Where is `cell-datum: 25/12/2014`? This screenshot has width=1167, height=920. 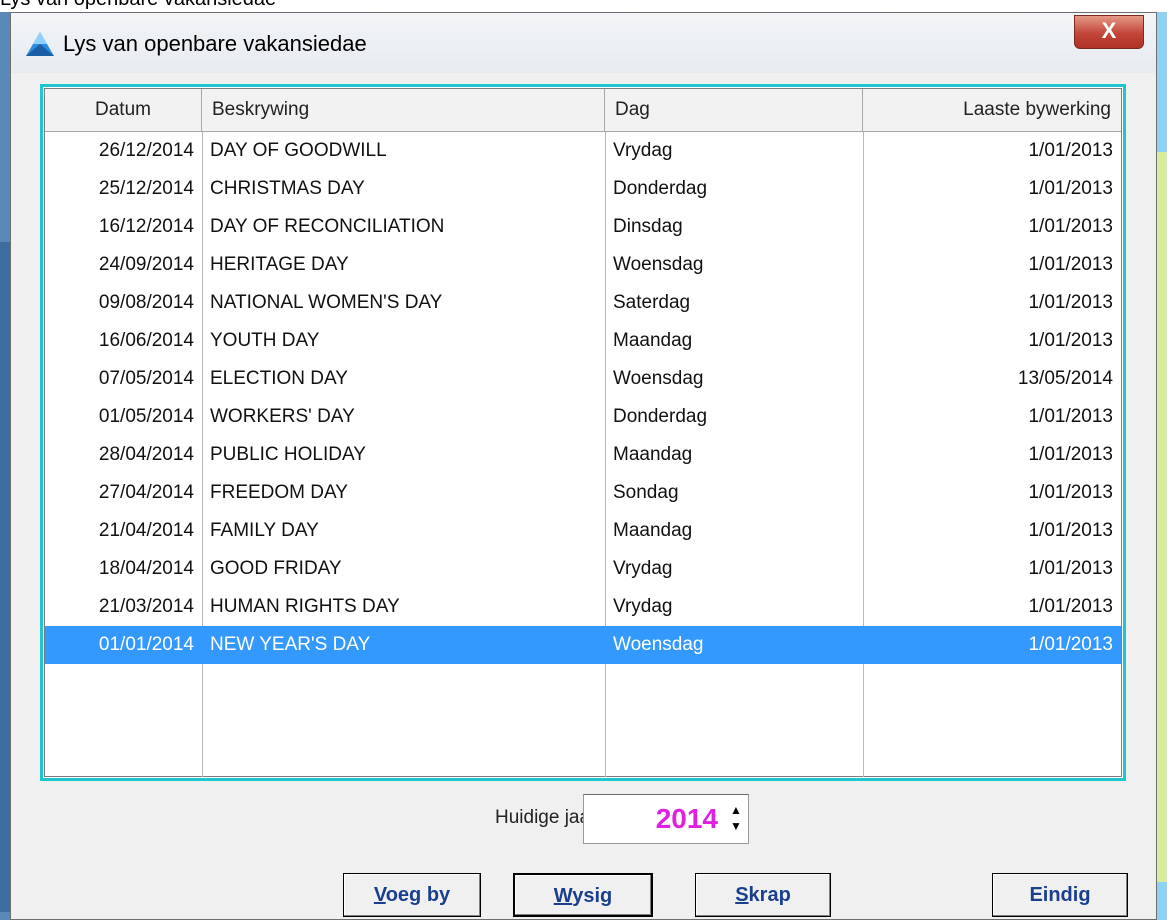 cell-datum: 25/12/2014 is located at coordinates (146, 188).